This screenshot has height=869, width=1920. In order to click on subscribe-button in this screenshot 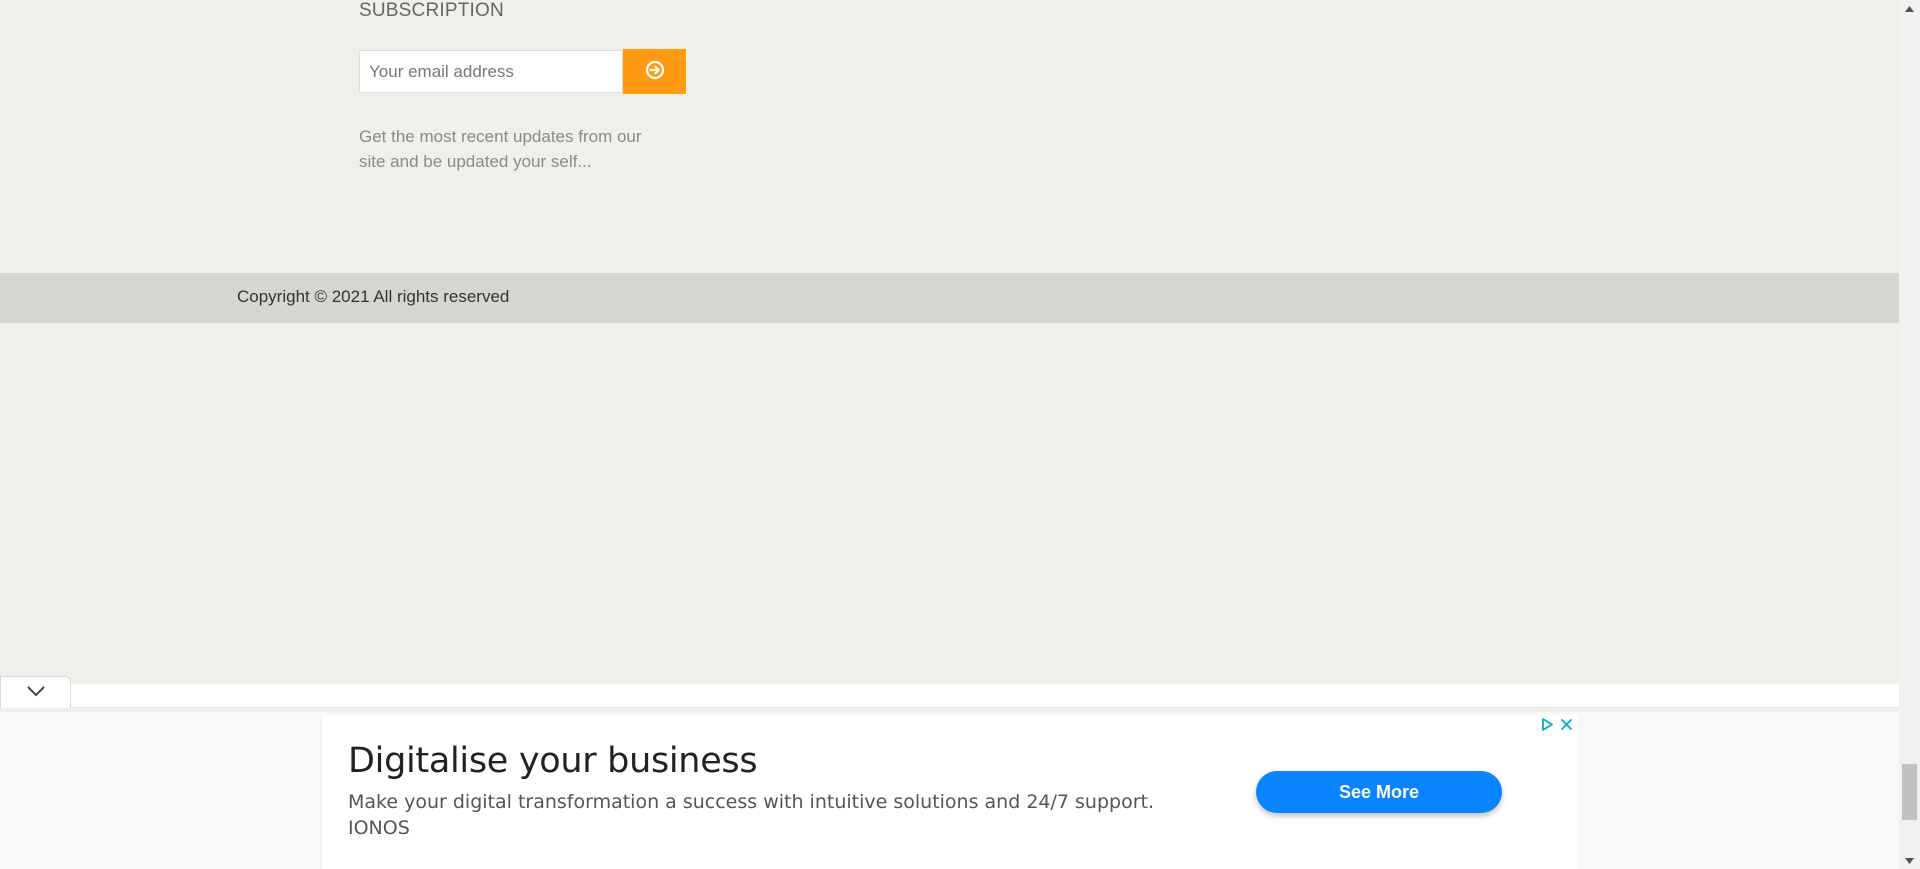, I will do `click(654, 71)`.